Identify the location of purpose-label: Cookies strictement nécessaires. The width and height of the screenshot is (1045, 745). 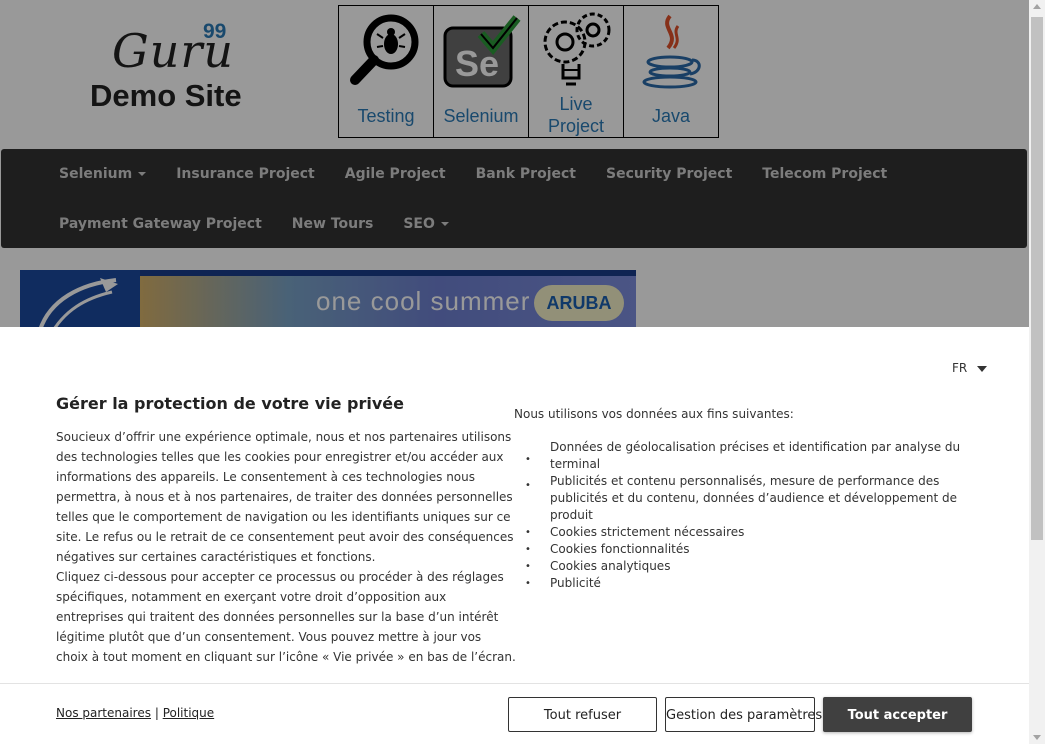
(647, 532).